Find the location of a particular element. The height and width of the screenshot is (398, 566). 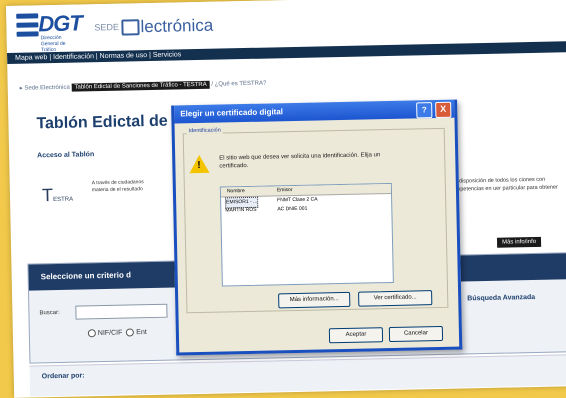

search-type-radios: NIF/CIF Ent is located at coordinates (117, 333).